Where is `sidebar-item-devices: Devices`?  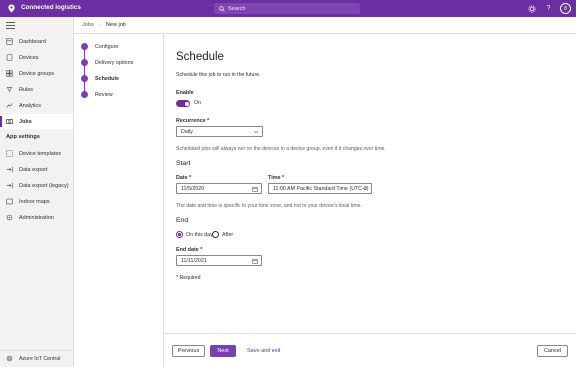
sidebar-item-devices: Devices is located at coordinates (36, 57).